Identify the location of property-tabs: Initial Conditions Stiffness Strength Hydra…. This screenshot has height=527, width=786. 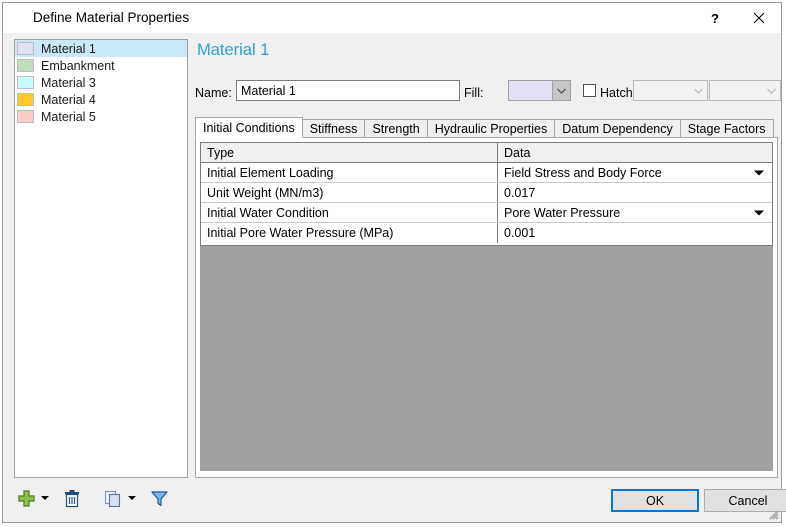
(484, 127).